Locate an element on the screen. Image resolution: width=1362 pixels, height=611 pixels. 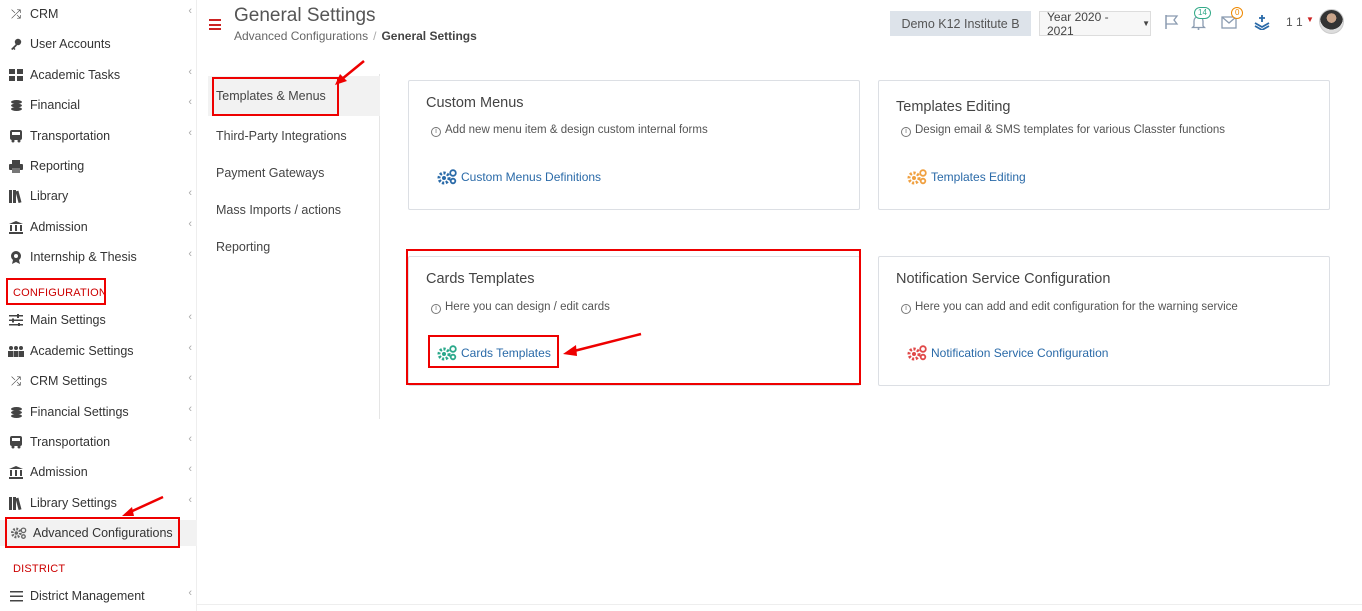
sidebar-item-user-accounts: User Accounts is located at coordinates (98, 44).